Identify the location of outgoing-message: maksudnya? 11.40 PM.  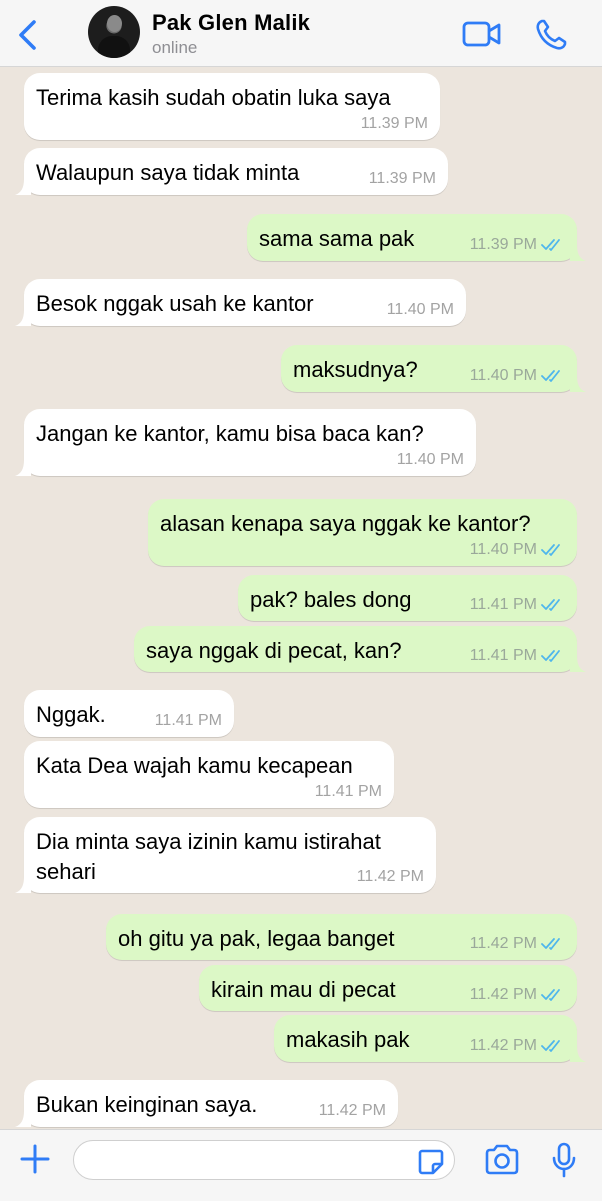
(433, 368).